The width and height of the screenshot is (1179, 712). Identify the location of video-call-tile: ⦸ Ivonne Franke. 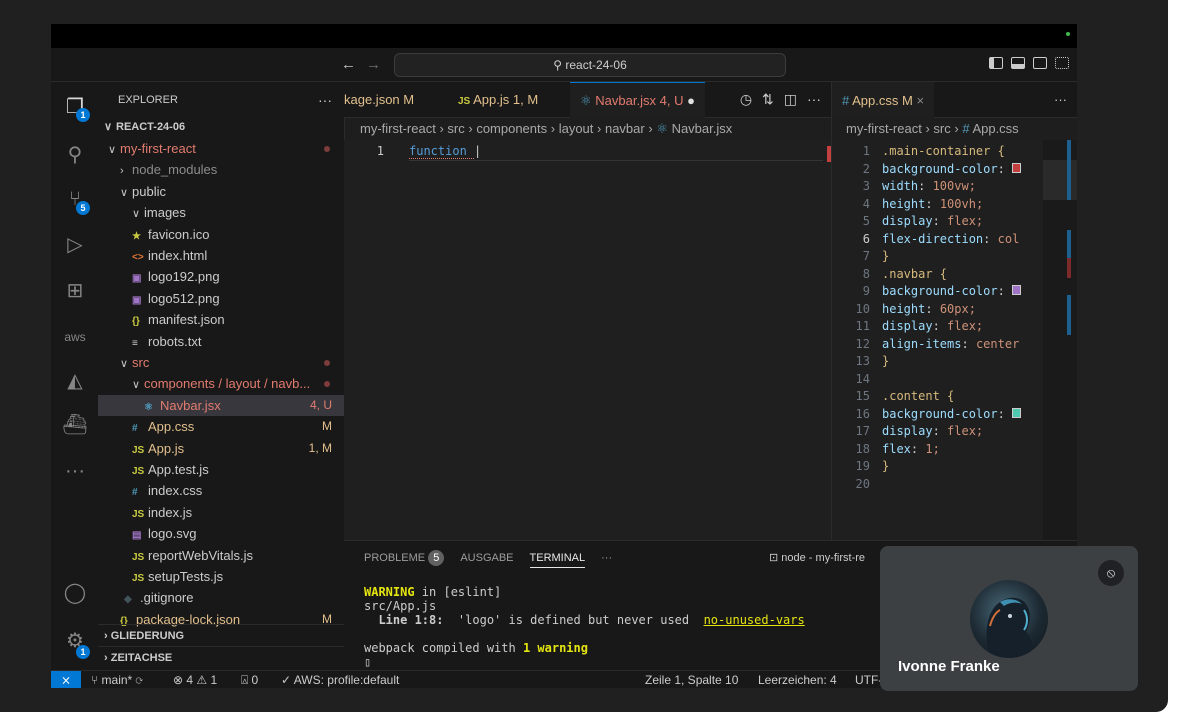
(1009, 618).